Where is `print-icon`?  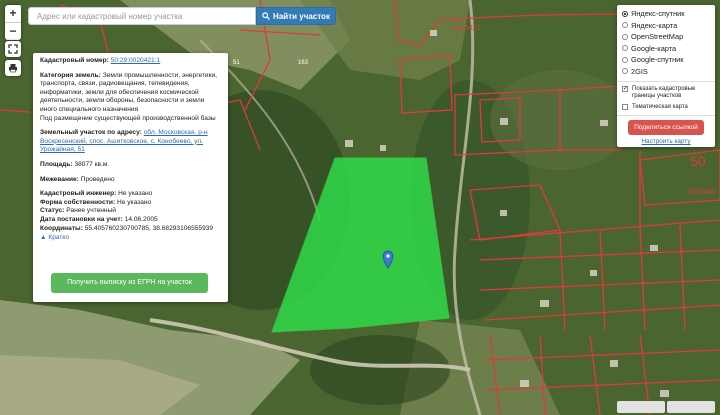
print-icon is located at coordinates (13, 68).